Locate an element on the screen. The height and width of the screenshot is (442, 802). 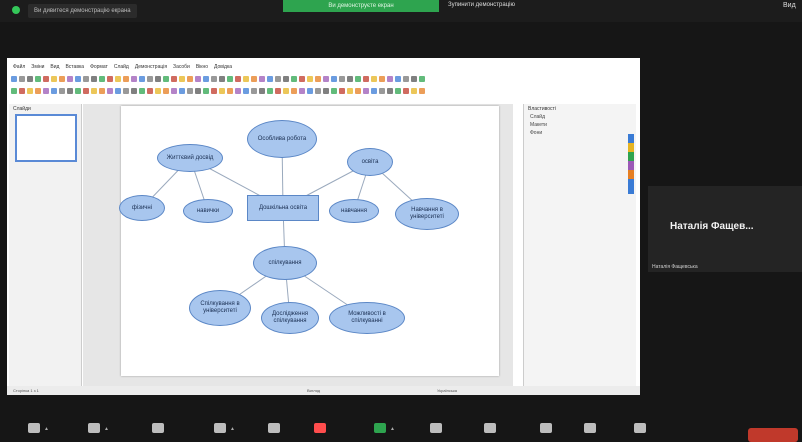
security-shield-icon is located at coordinates (16, 10).